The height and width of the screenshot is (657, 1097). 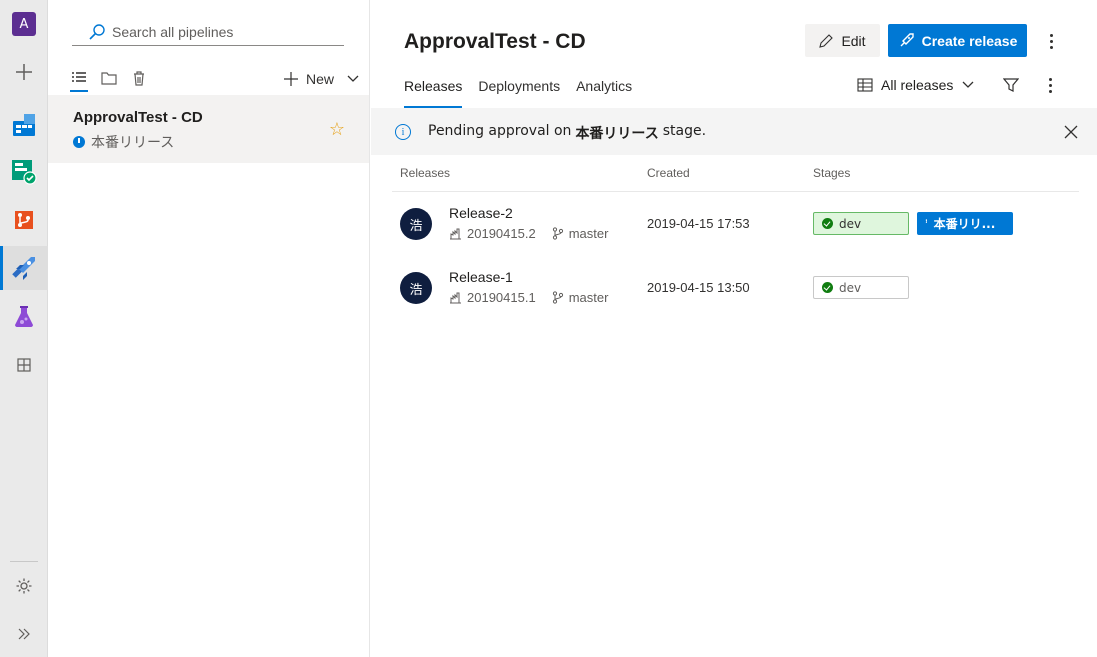 I want to click on repos-button, so click(x=24, y=220).